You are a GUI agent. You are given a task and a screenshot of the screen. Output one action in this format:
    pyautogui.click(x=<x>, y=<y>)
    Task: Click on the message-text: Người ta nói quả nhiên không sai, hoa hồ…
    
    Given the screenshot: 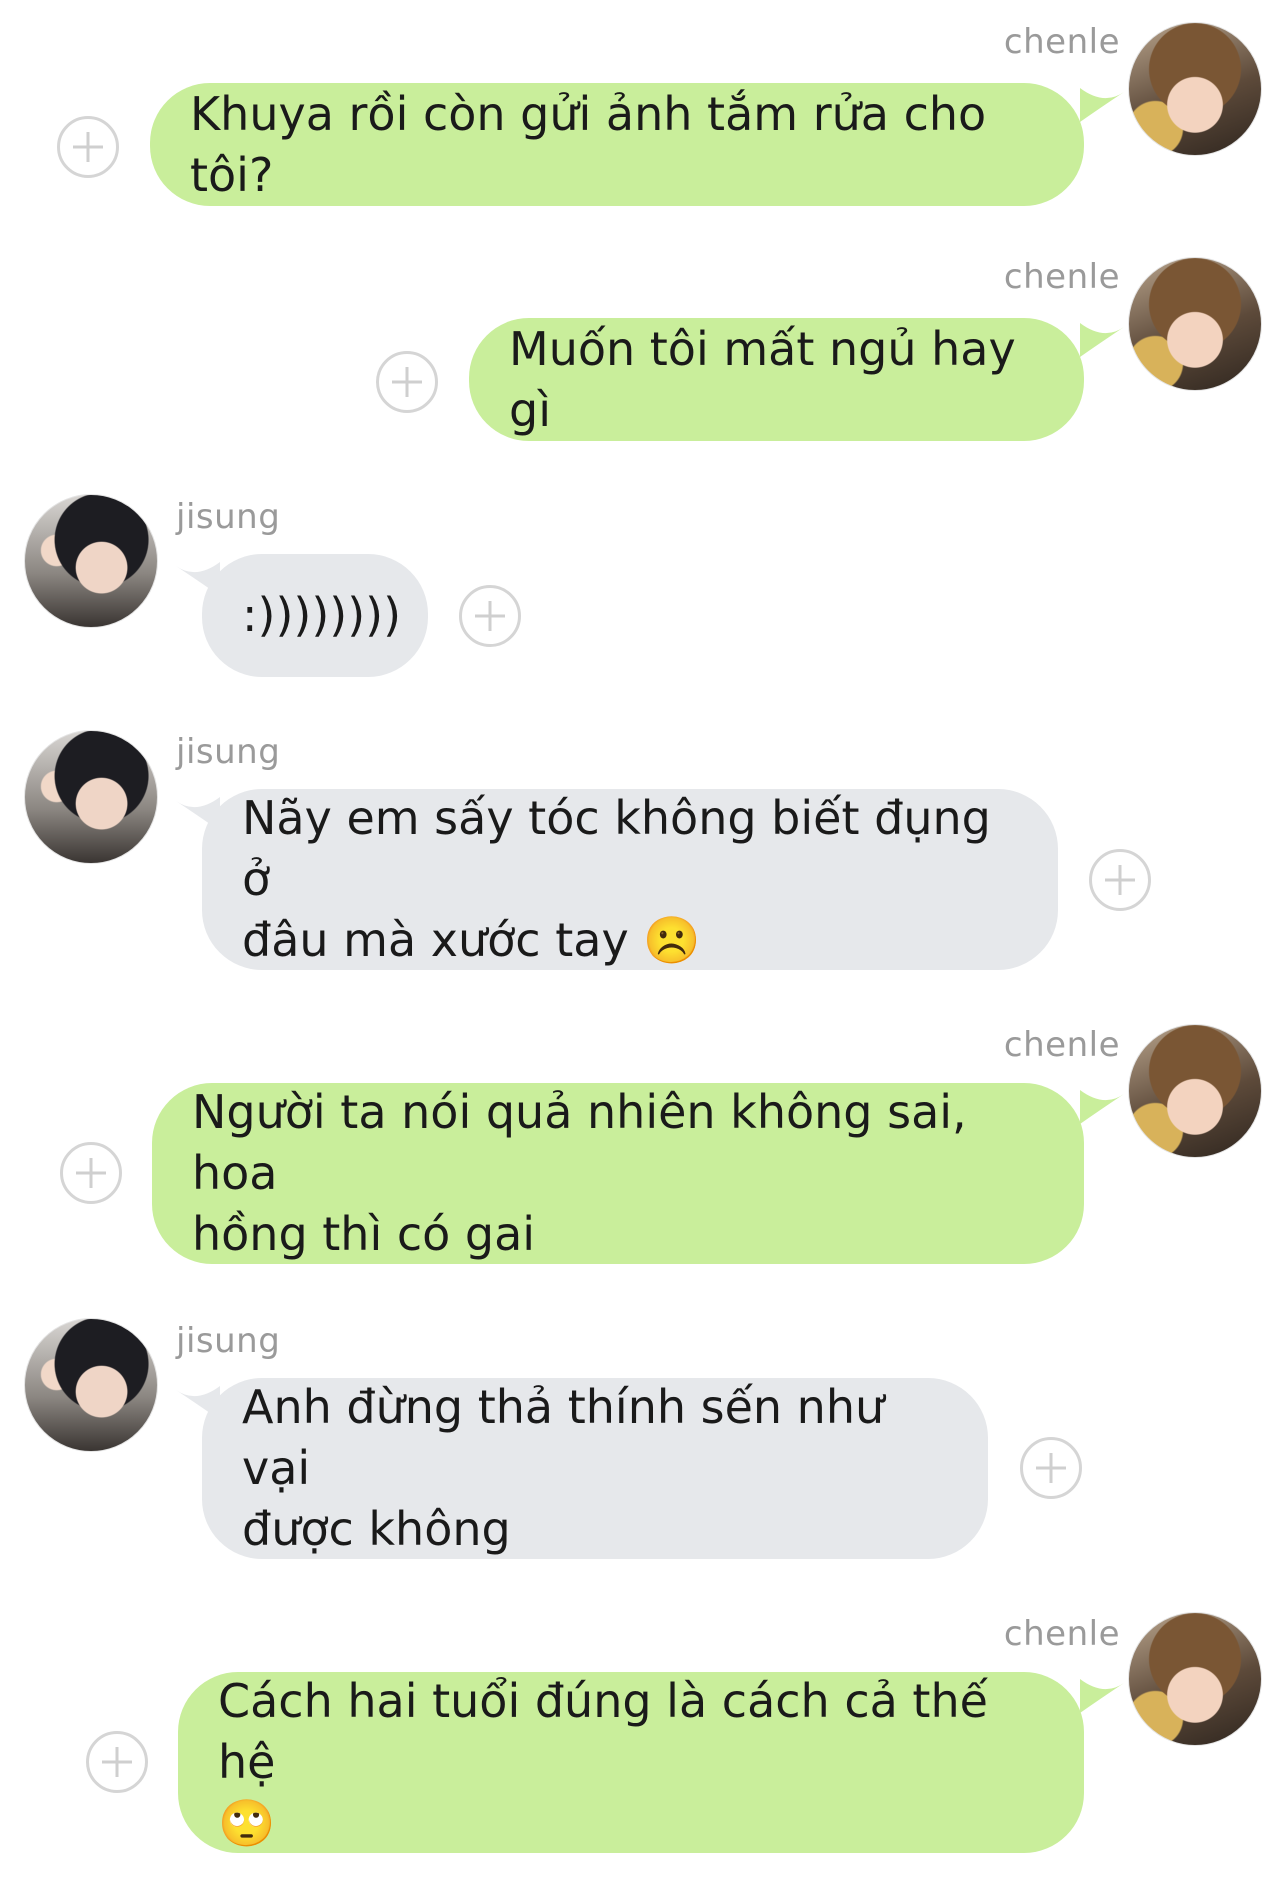 What is the action you would take?
    pyautogui.click(x=579, y=1173)
    